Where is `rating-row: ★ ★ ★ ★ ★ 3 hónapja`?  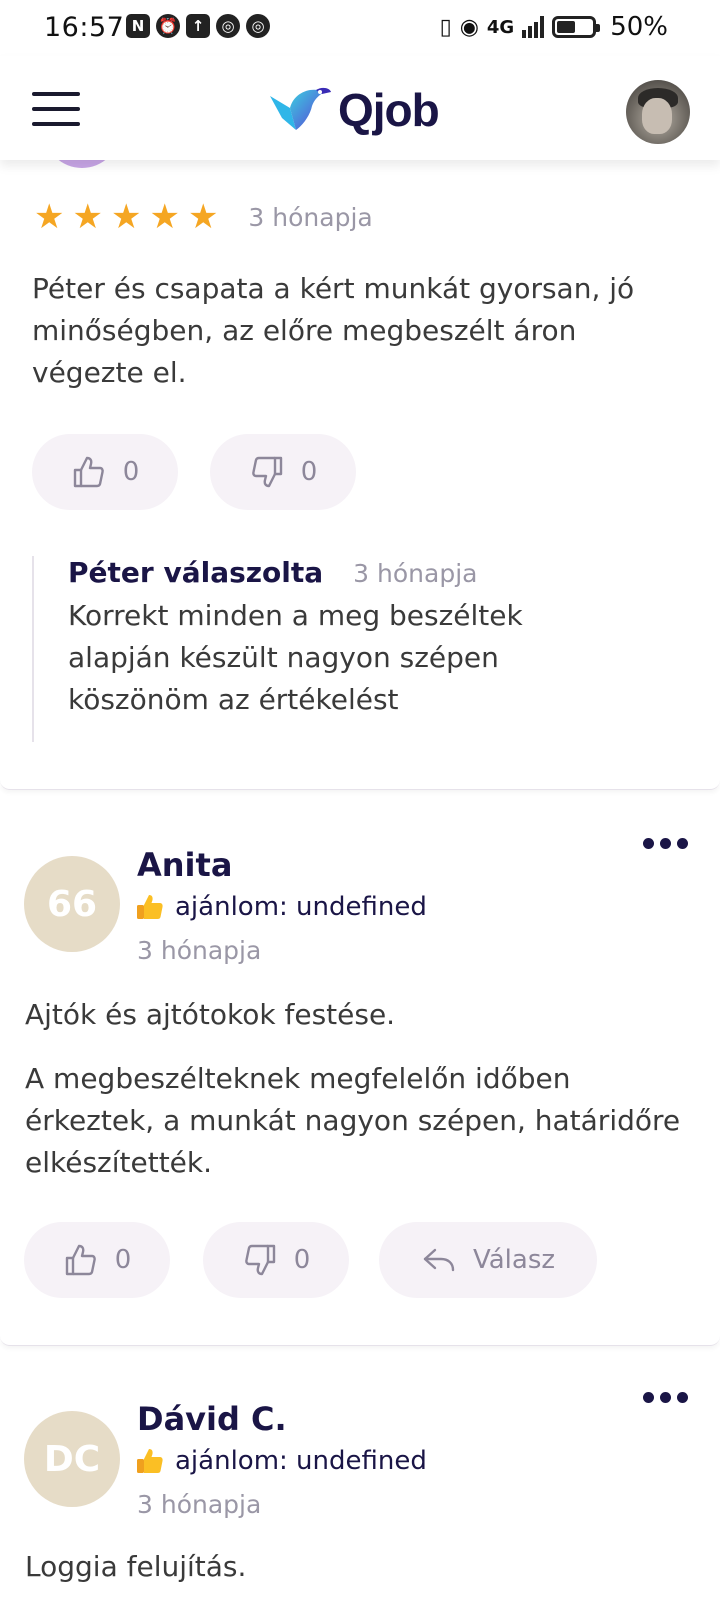
rating-row: ★ ★ ★ ★ ★ 3 hónapja is located at coordinates (203, 217).